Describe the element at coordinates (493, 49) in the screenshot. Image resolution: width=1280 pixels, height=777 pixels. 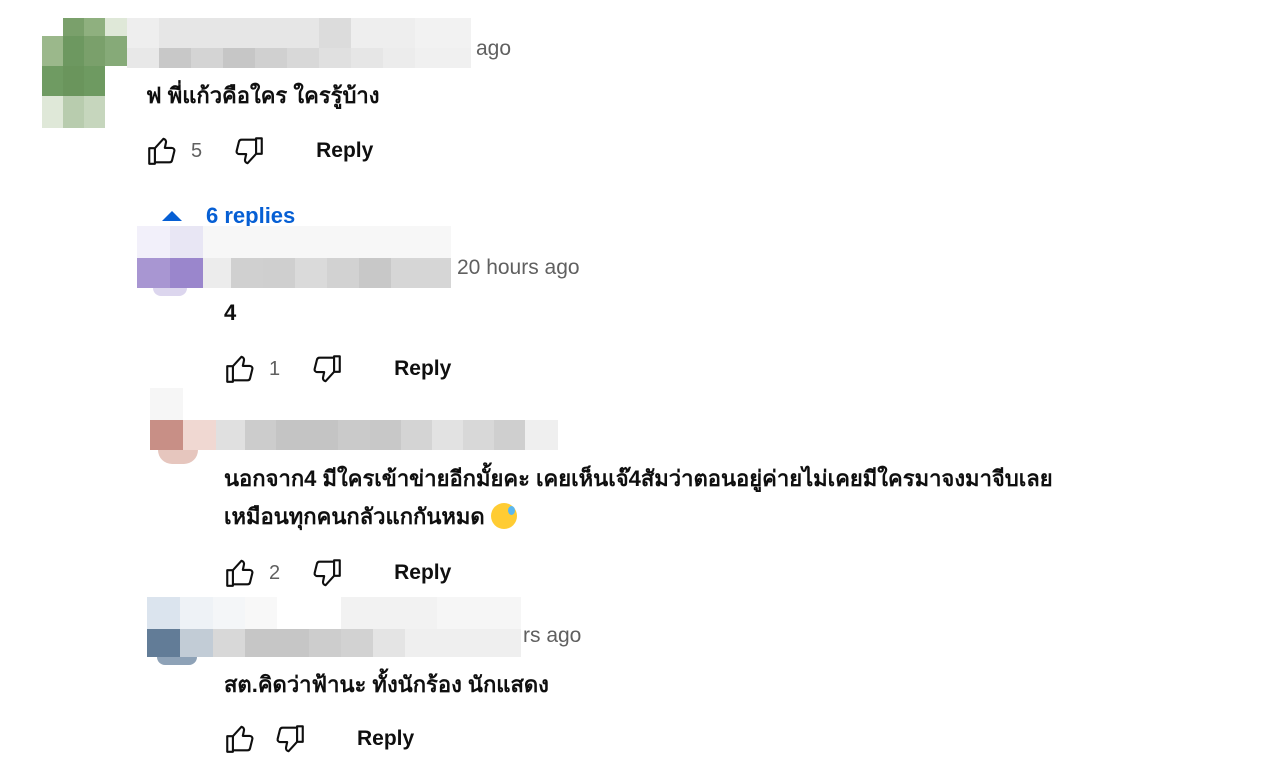
I see `comment-timestamp: ago` at that location.